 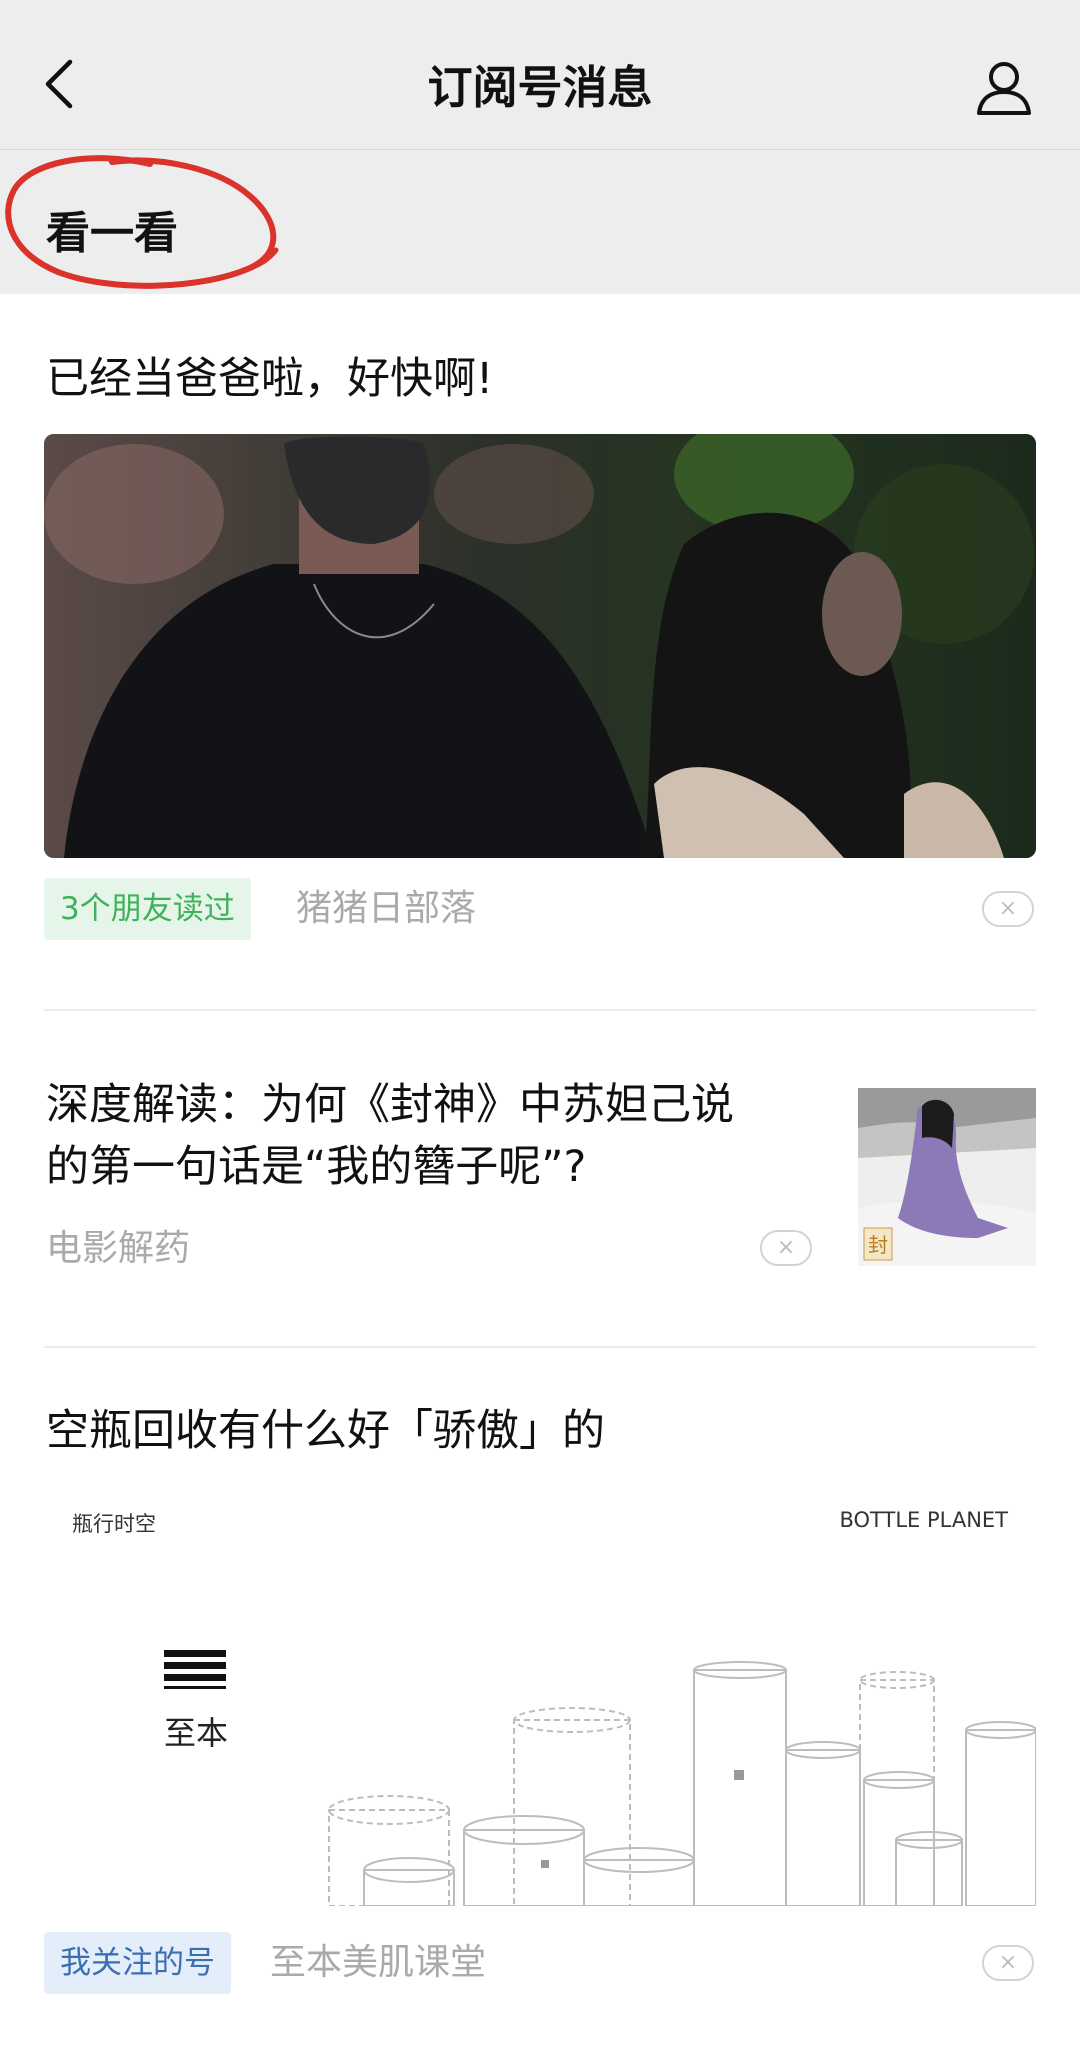 I want to click on article-thumbnail: 封, so click(x=947, y=1177).